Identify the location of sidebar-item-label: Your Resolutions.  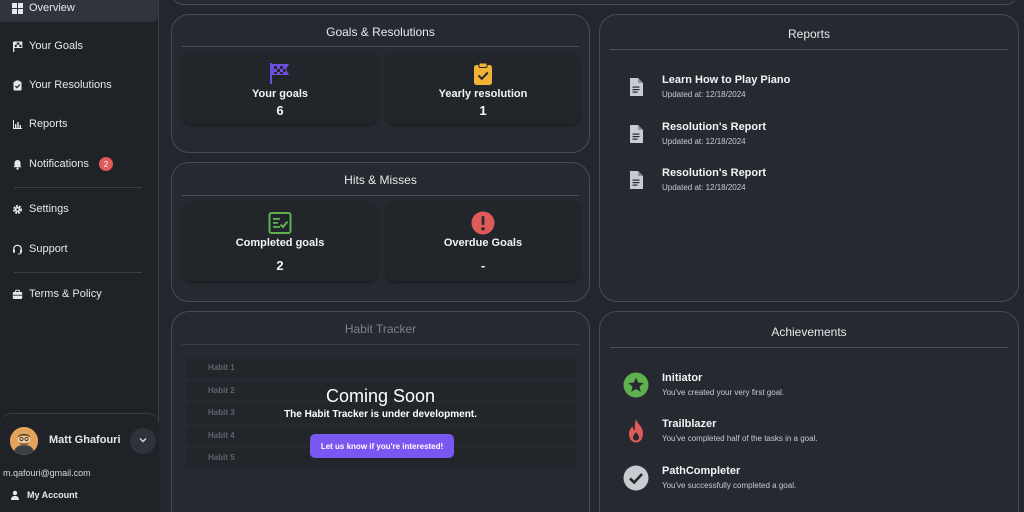
(70, 85).